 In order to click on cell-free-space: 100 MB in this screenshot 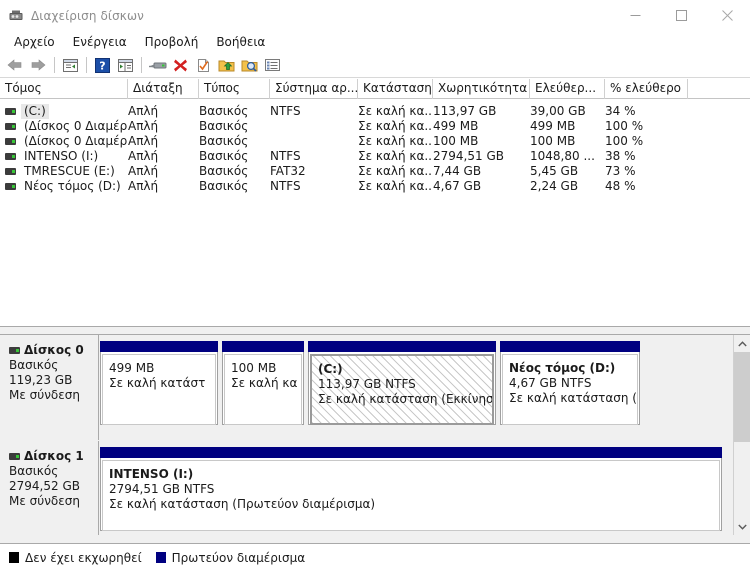, I will do `click(553, 141)`.